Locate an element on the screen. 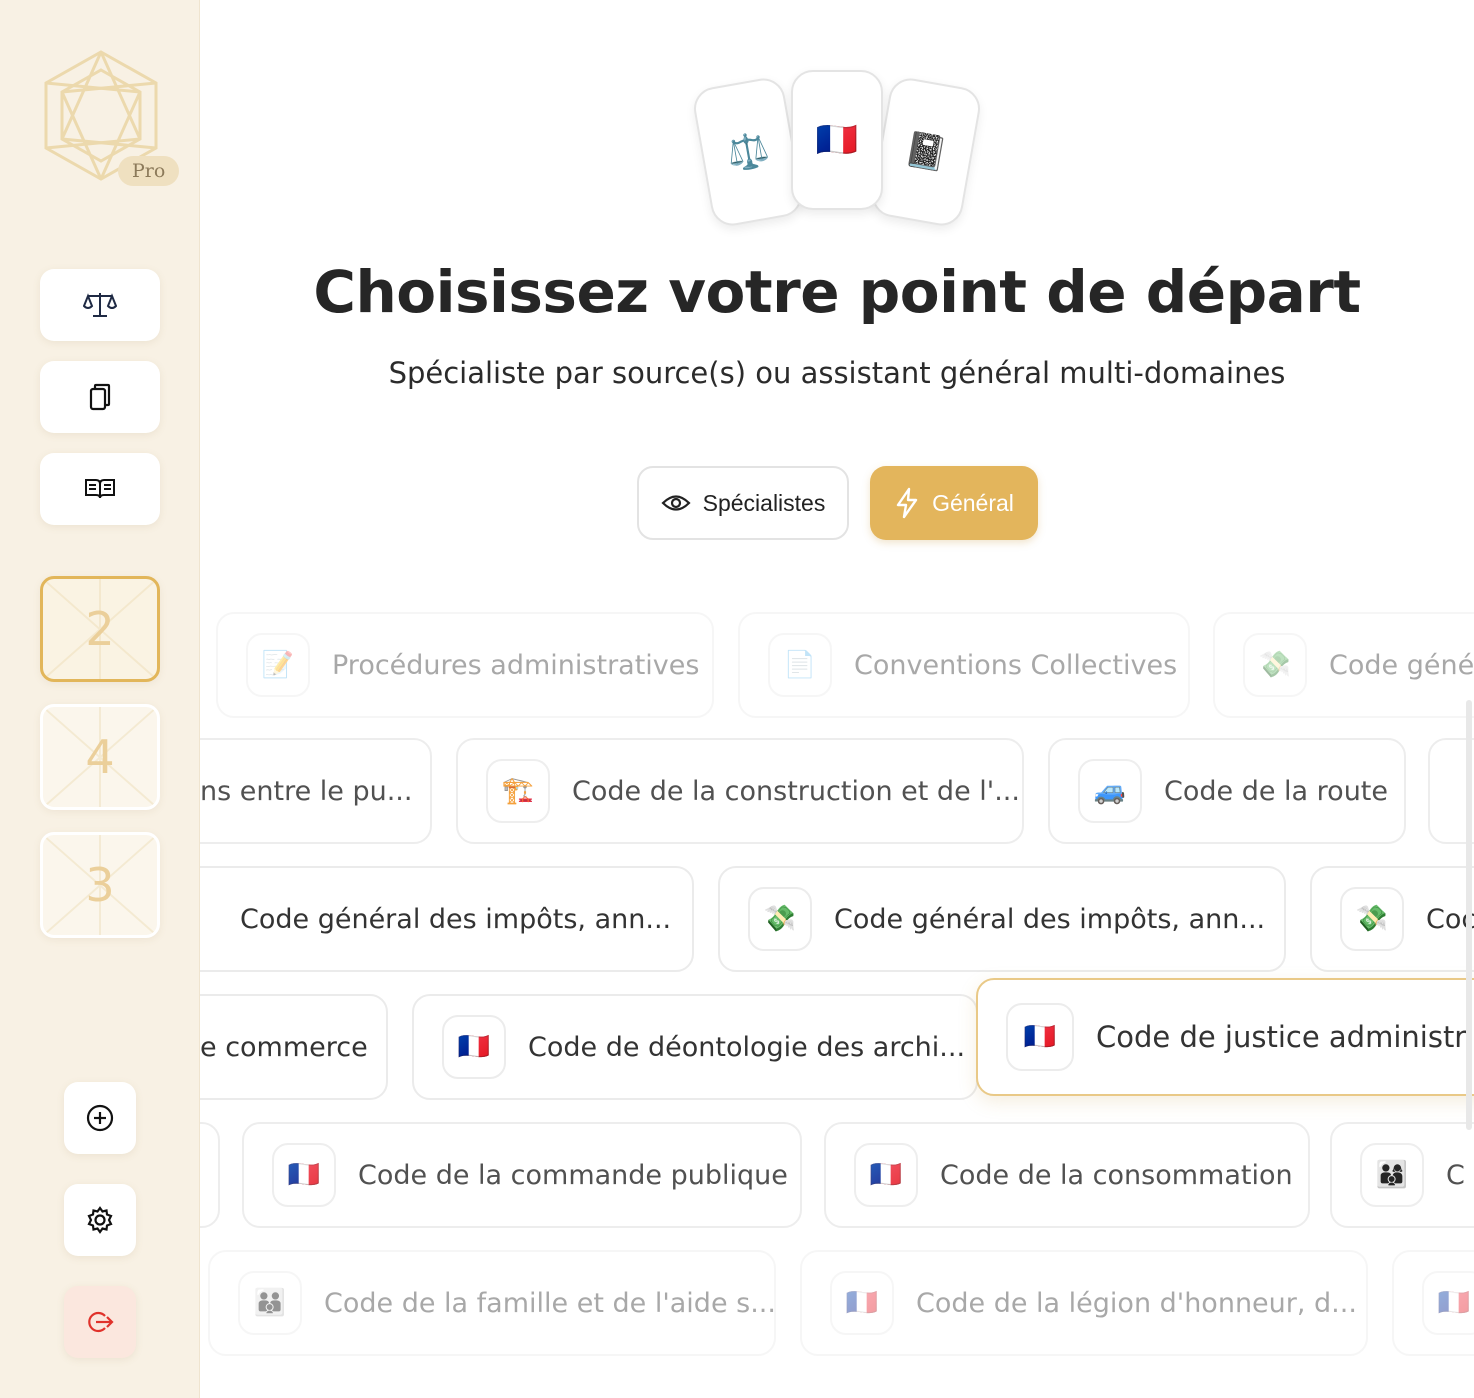  tile-number: 4 is located at coordinates (100, 757).